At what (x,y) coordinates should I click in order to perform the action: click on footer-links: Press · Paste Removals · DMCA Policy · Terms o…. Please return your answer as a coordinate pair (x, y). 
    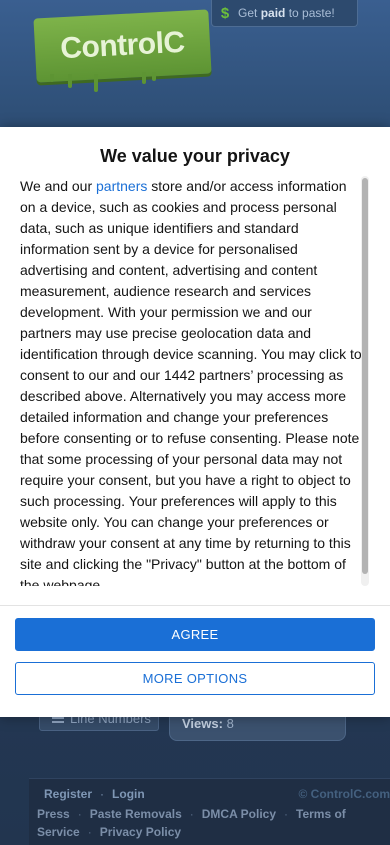
    Looking at the image, I should click on (191, 823).